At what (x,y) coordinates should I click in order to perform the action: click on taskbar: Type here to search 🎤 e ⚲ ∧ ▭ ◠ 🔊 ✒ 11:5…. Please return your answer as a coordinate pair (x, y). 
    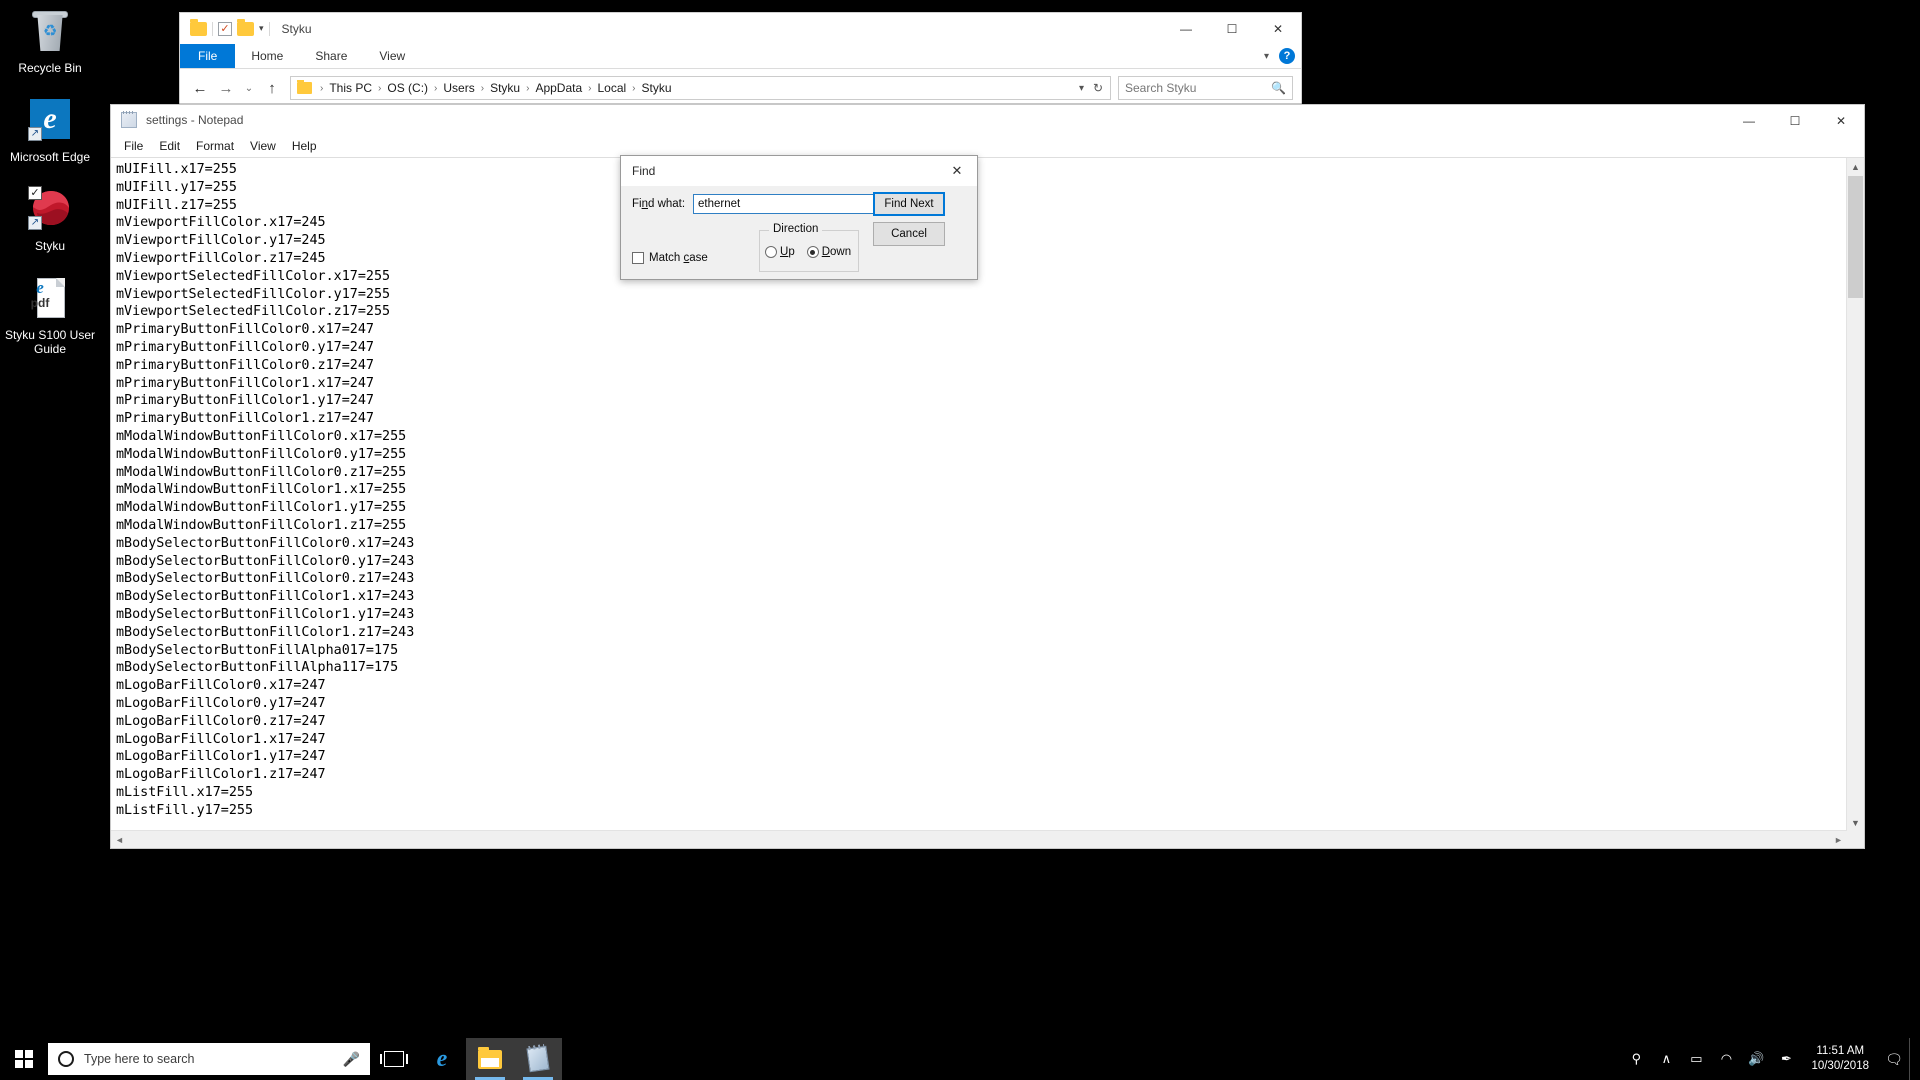
    Looking at the image, I should click on (960, 1059).